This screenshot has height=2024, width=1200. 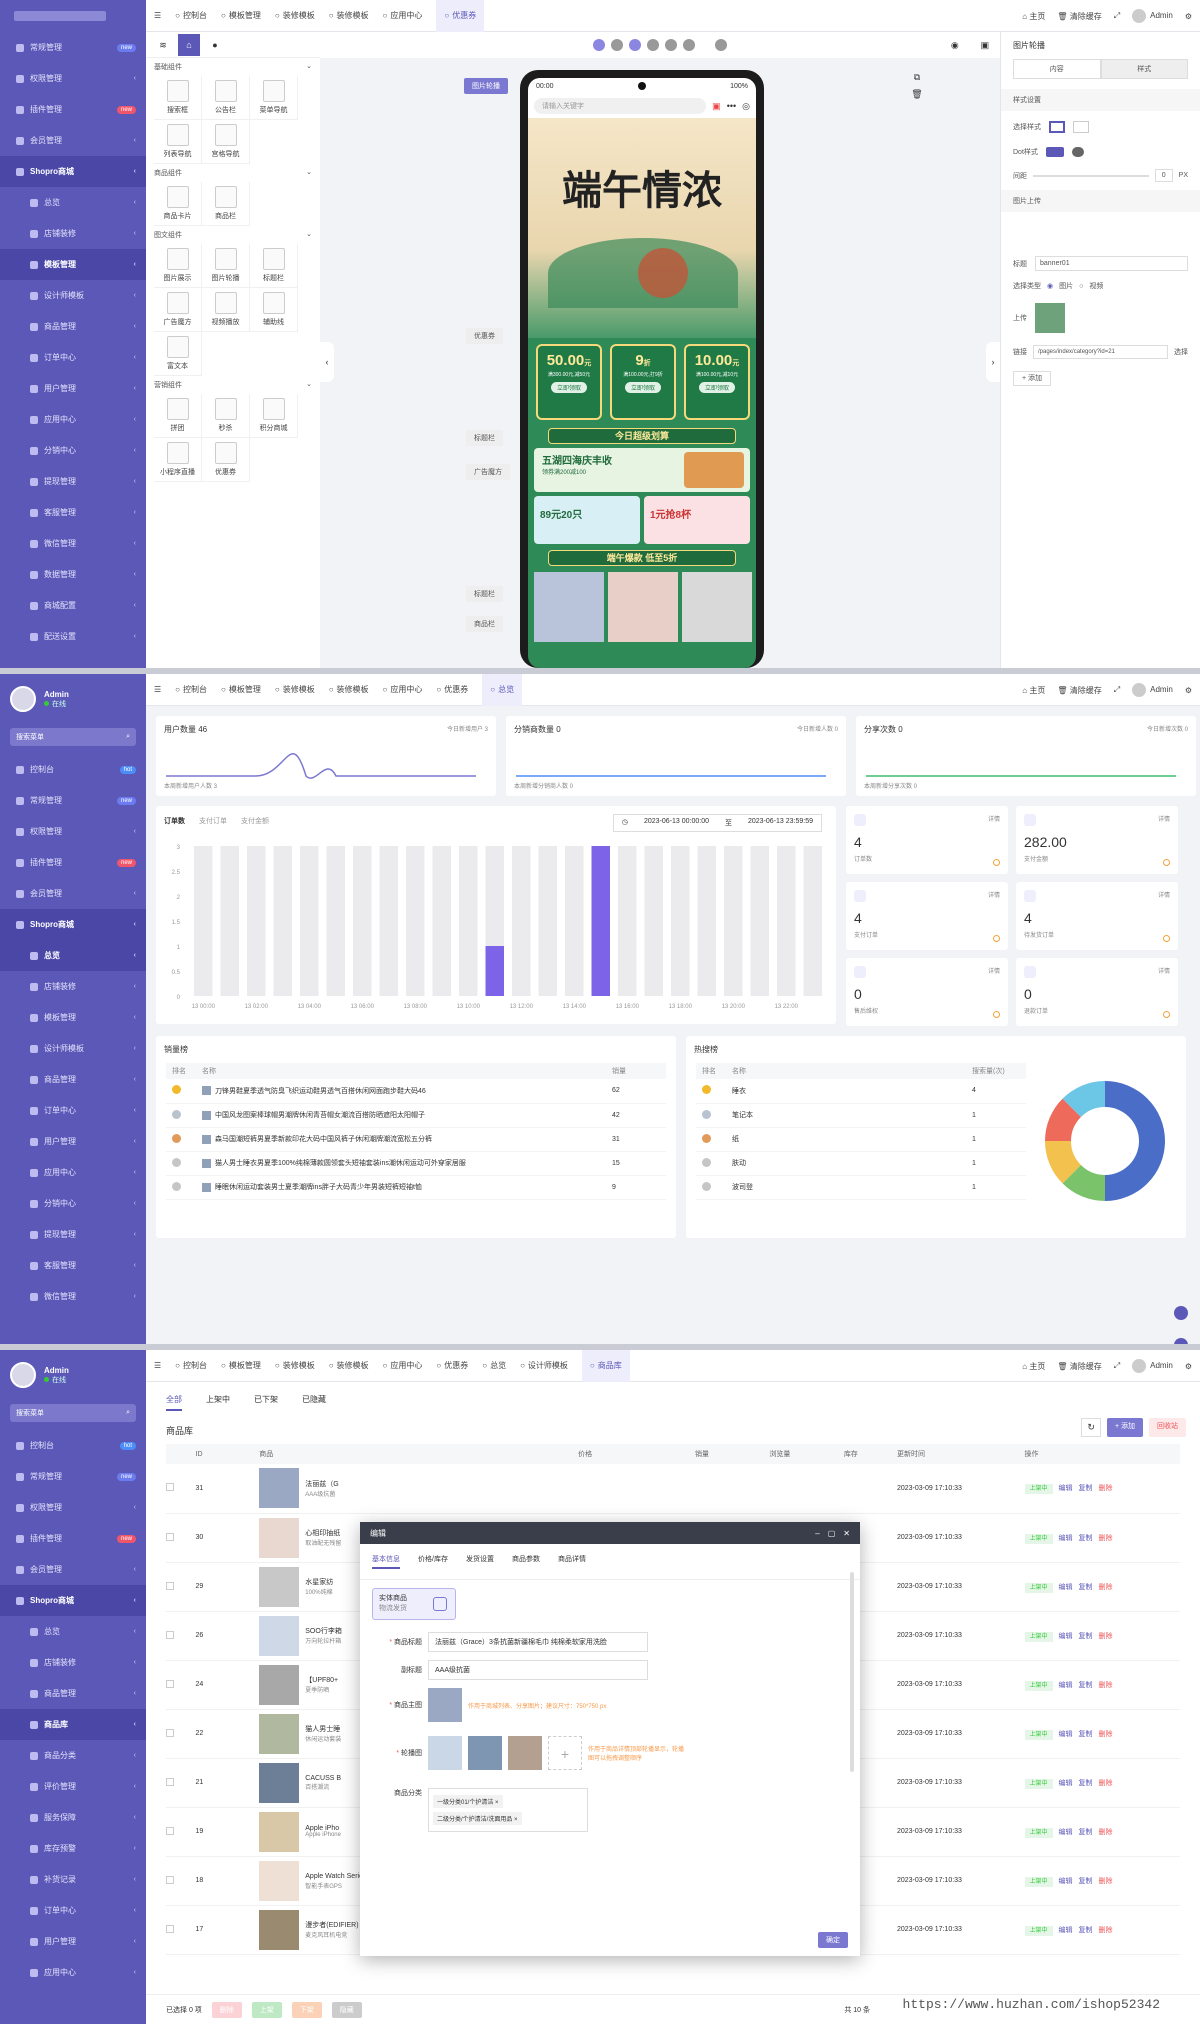 I want to click on sidebar-item-4: 会员管理 ‹, so click(x=73, y=893).